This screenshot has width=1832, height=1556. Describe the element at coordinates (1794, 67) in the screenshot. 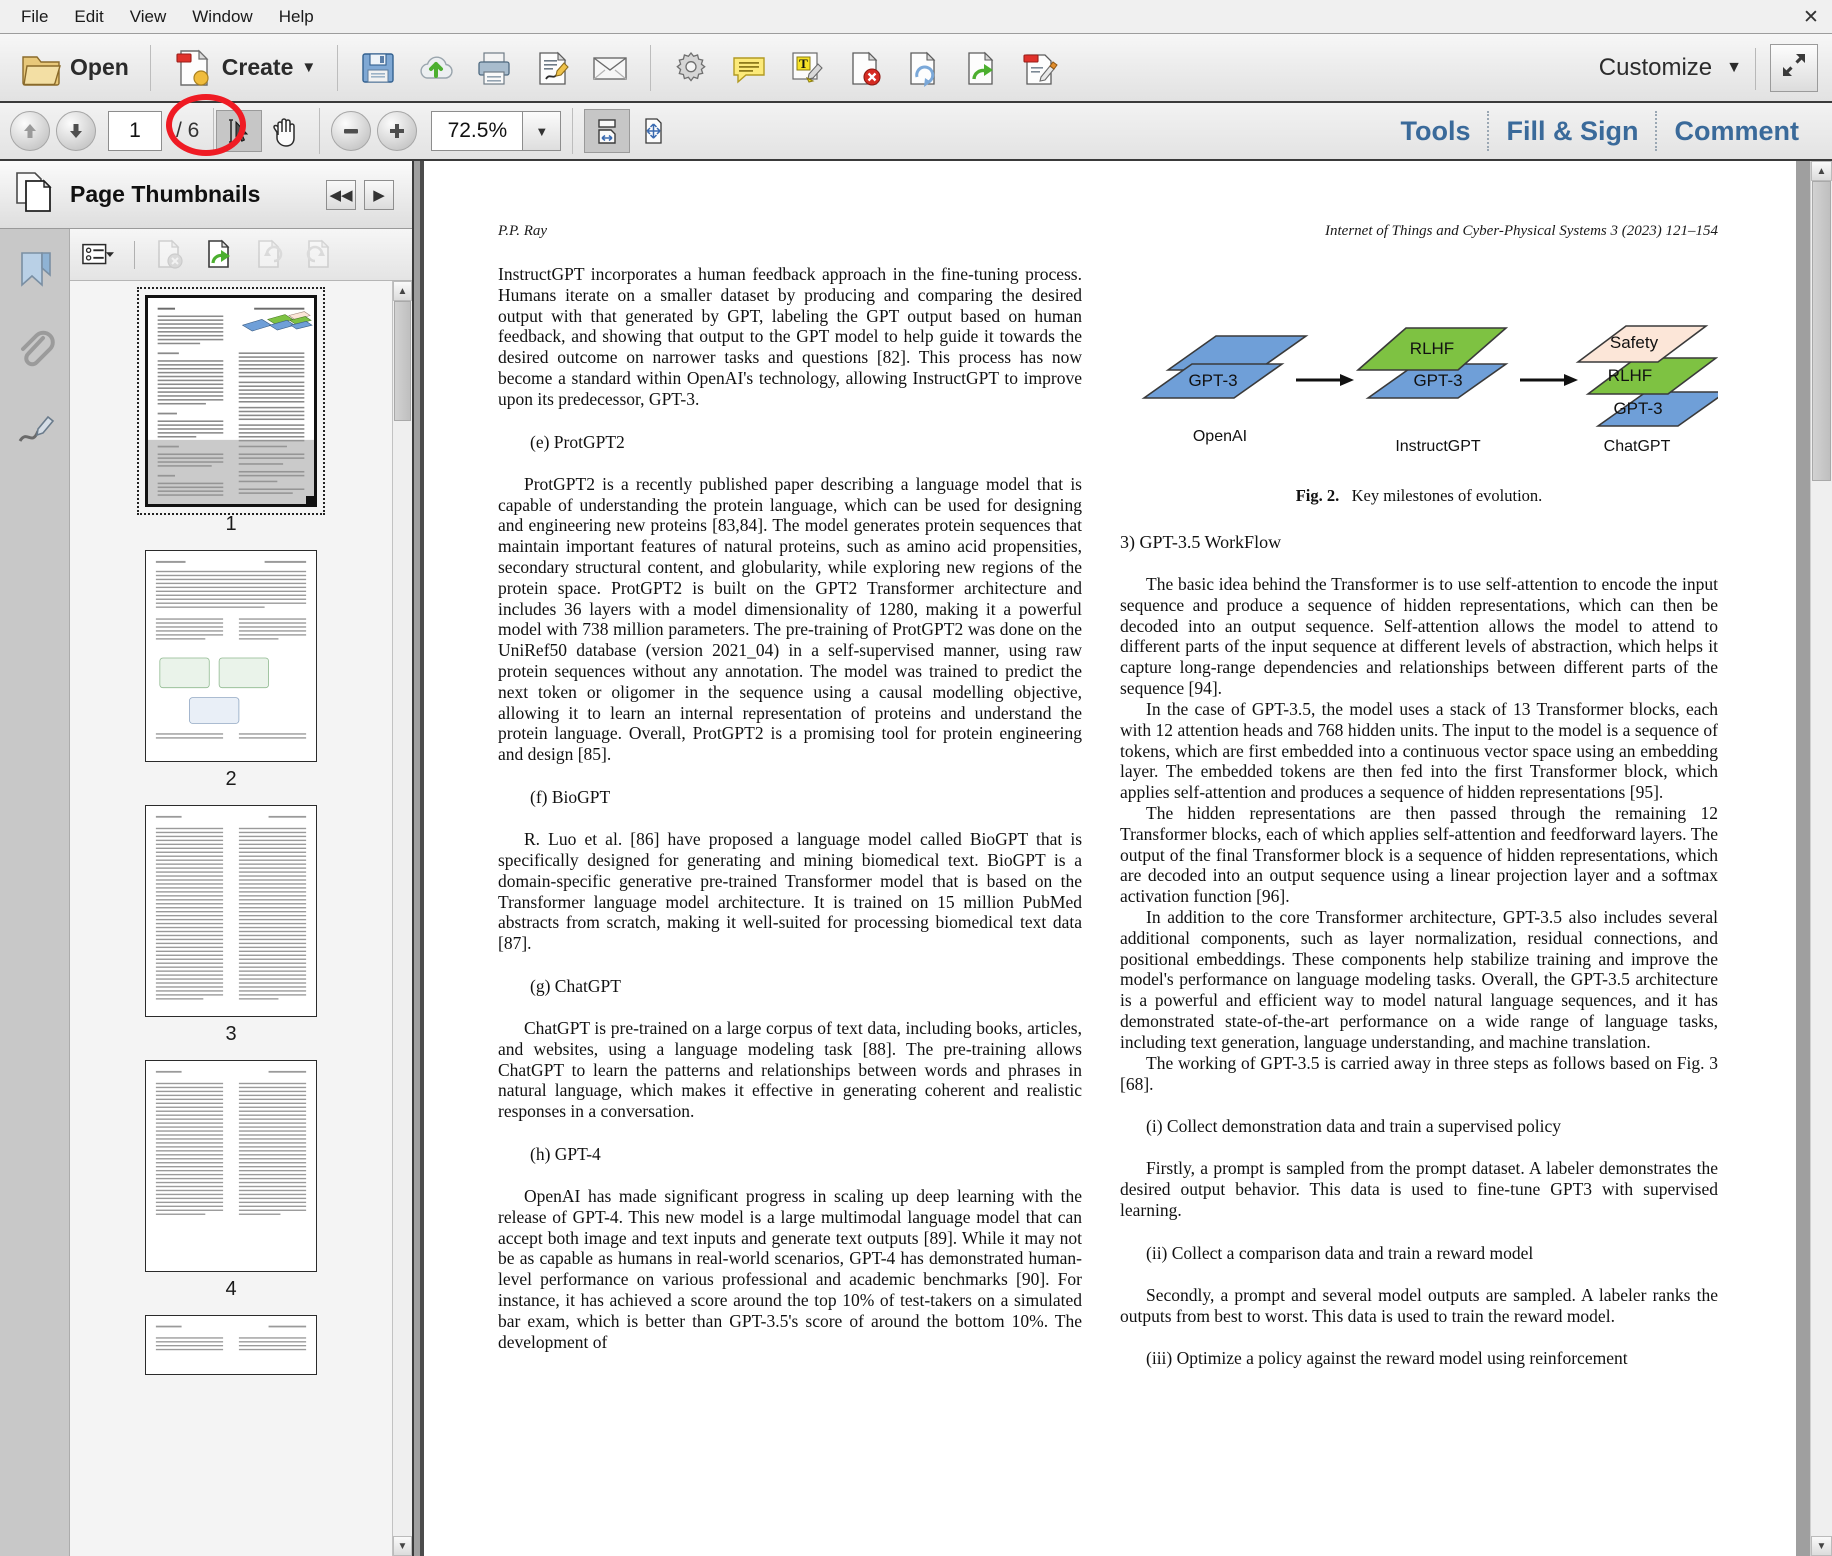

I see `fullscreen-button` at that location.